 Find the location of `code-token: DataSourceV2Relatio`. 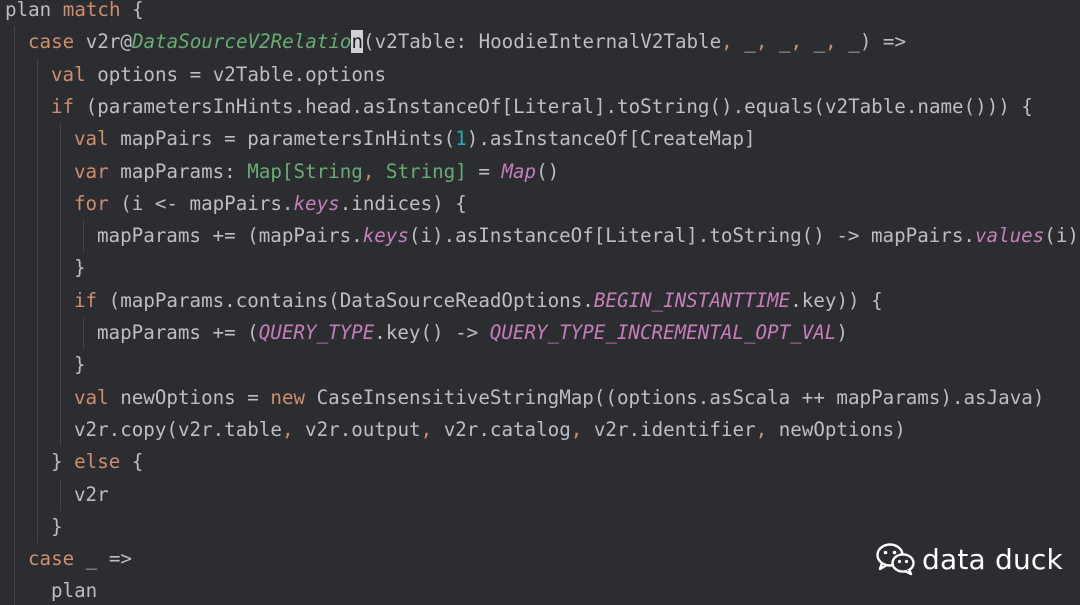

code-token: DataSourceV2Relatio is located at coordinates (241, 42).